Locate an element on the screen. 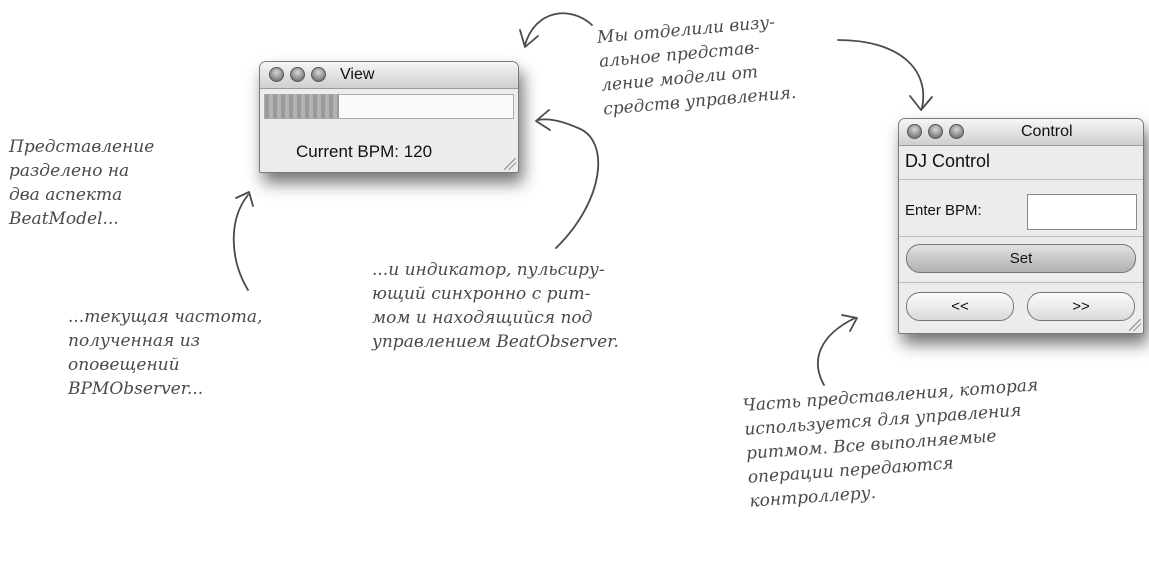  arrow-to-view-head is located at coordinates (529, 38).